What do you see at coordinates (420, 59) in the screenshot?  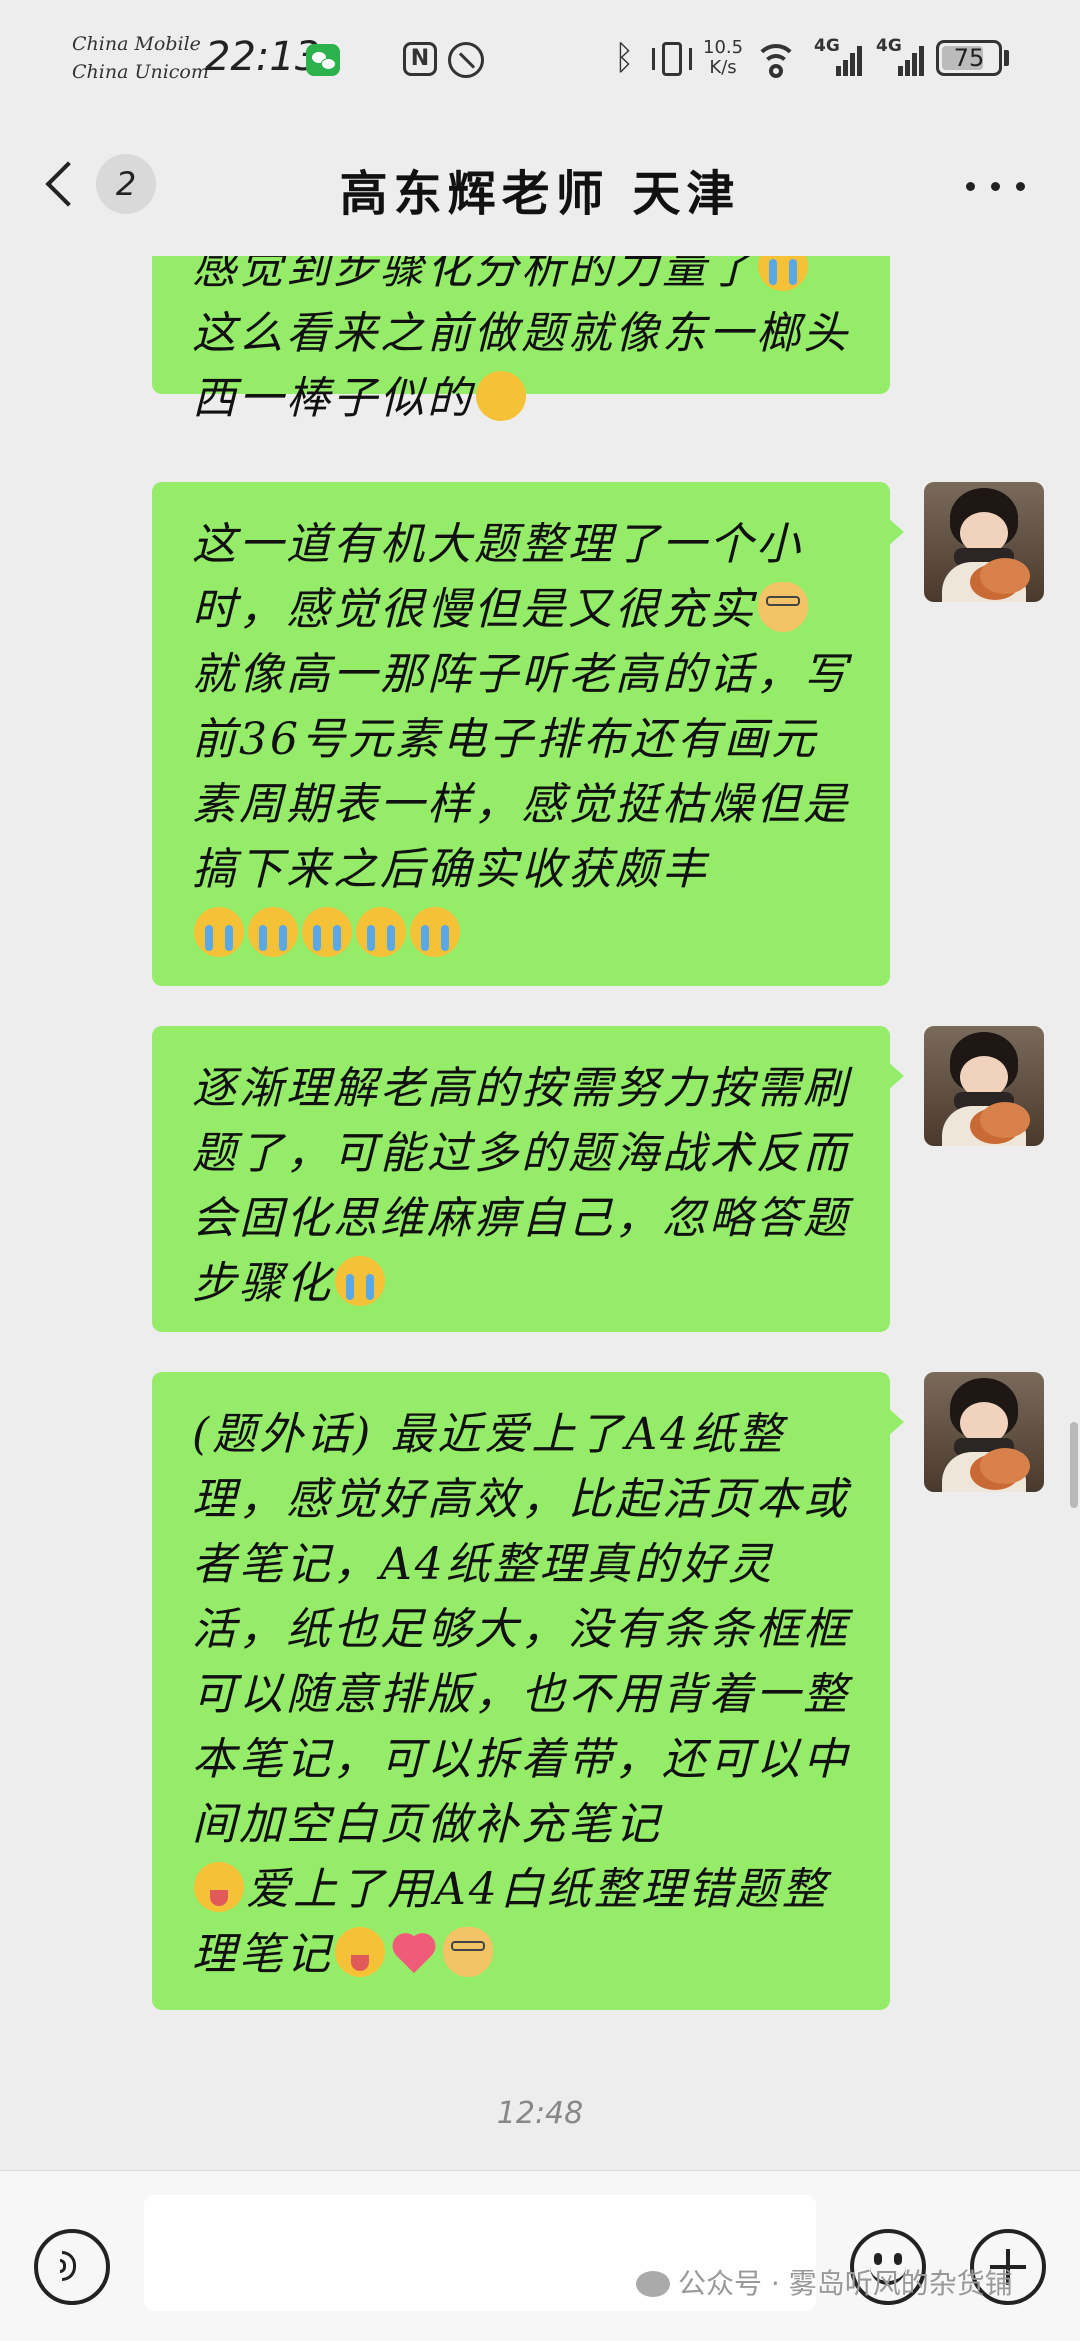 I see `nfc-icon: N` at bounding box center [420, 59].